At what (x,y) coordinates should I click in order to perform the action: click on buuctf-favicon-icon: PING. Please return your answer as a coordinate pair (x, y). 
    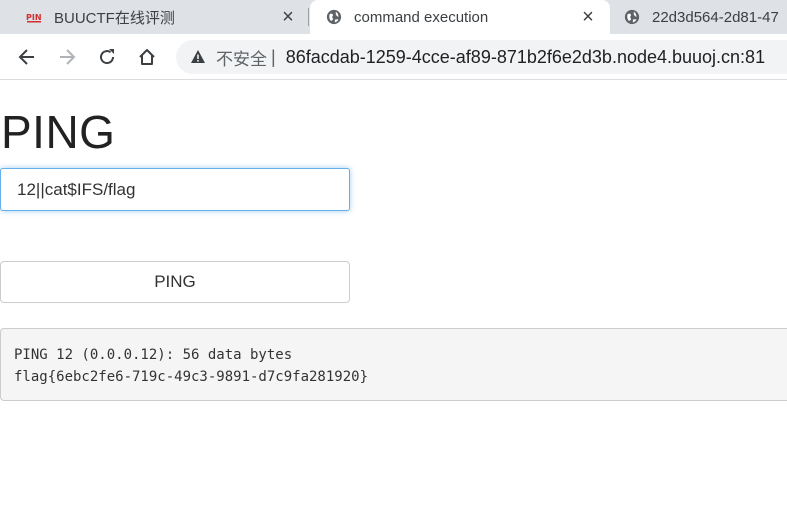
    Looking at the image, I should click on (34, 17).